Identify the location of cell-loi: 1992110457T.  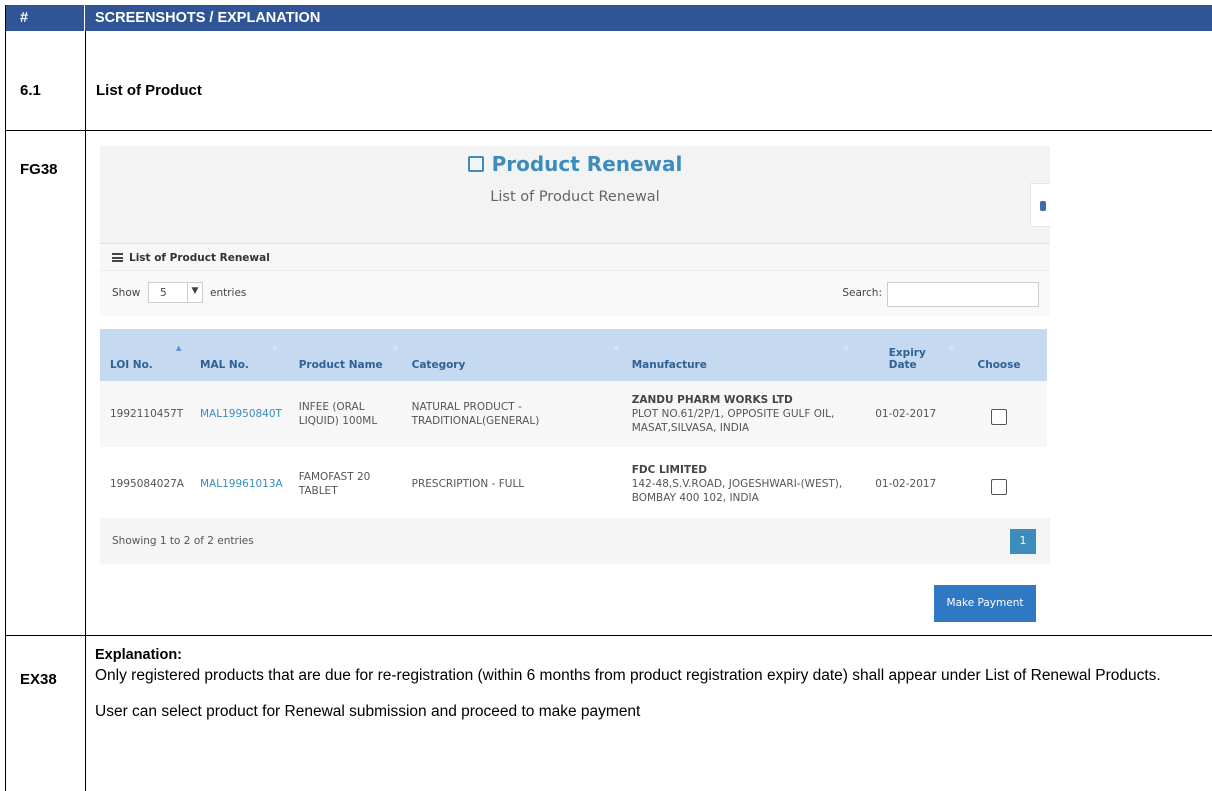
(145, 414).